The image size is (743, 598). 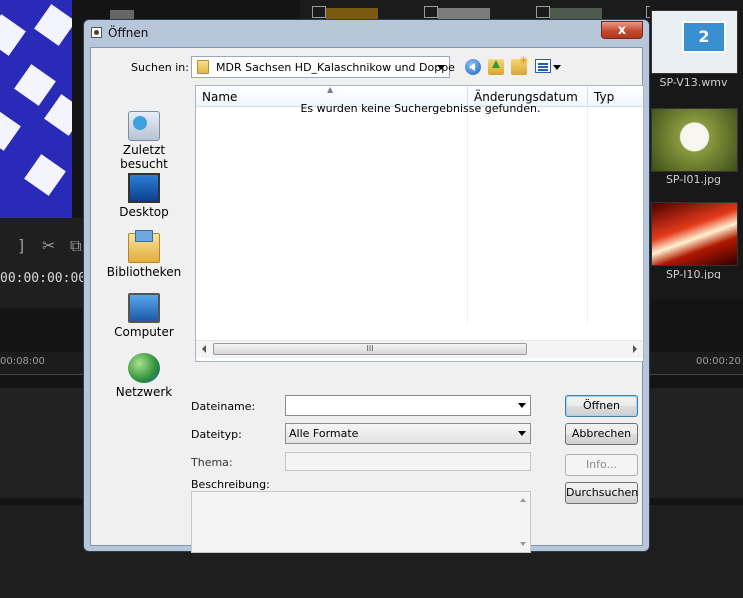 What do you see at coordinates (144, 212) in the screenshot?
I see `place-label: Desktop` at bounding box center [144, 212].